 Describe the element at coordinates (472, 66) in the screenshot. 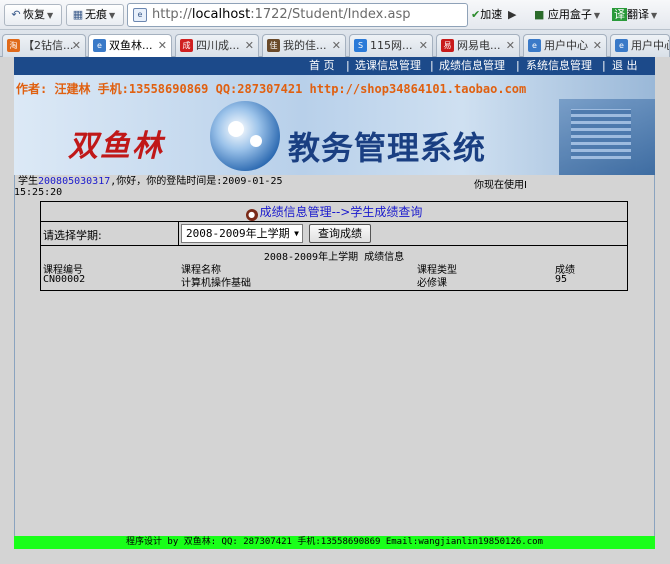

I see `nav-grades: 成绩信息管理` at that location.